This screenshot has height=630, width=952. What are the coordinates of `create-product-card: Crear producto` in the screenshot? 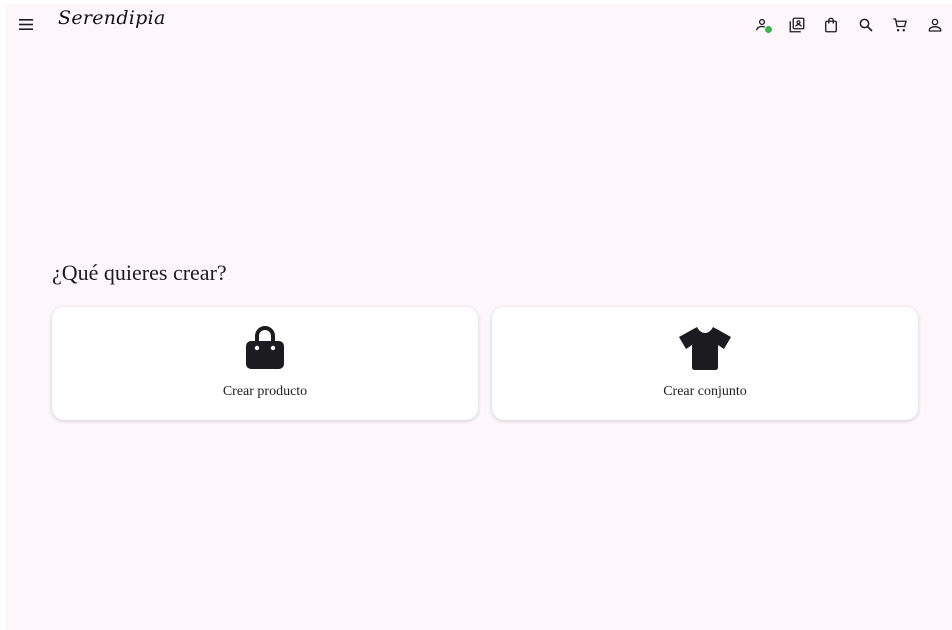 It's located at (265, 363).